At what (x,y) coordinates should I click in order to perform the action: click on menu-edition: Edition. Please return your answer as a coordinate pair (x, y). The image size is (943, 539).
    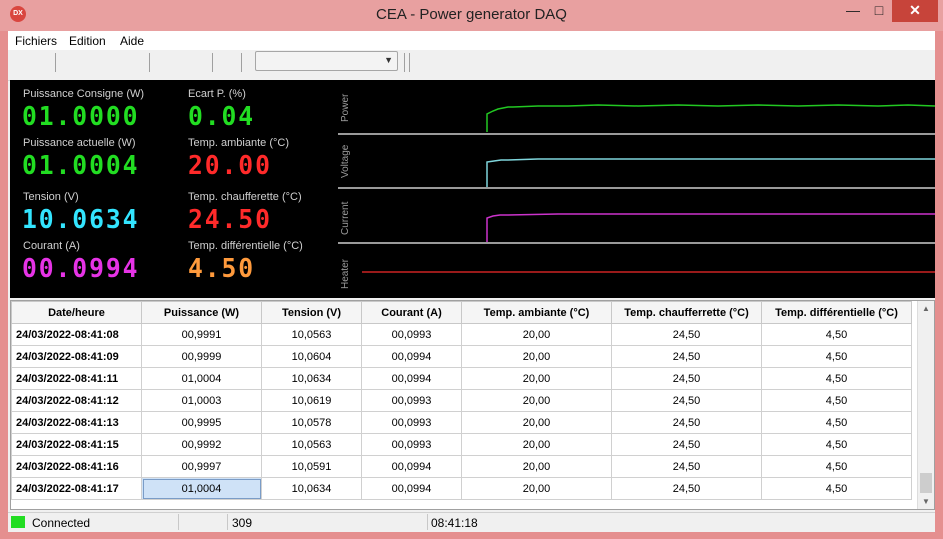
    Looking at the image, I should click on (87, 41).